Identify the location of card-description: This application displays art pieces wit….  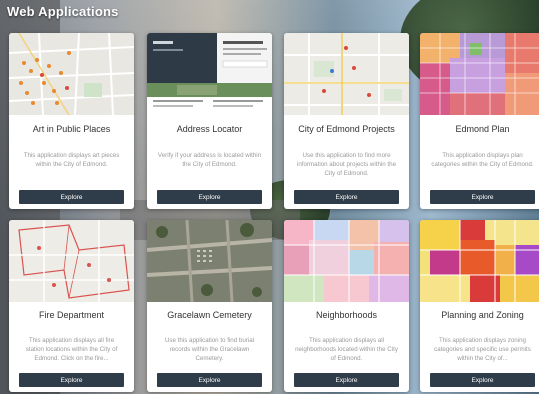
(71, 160).